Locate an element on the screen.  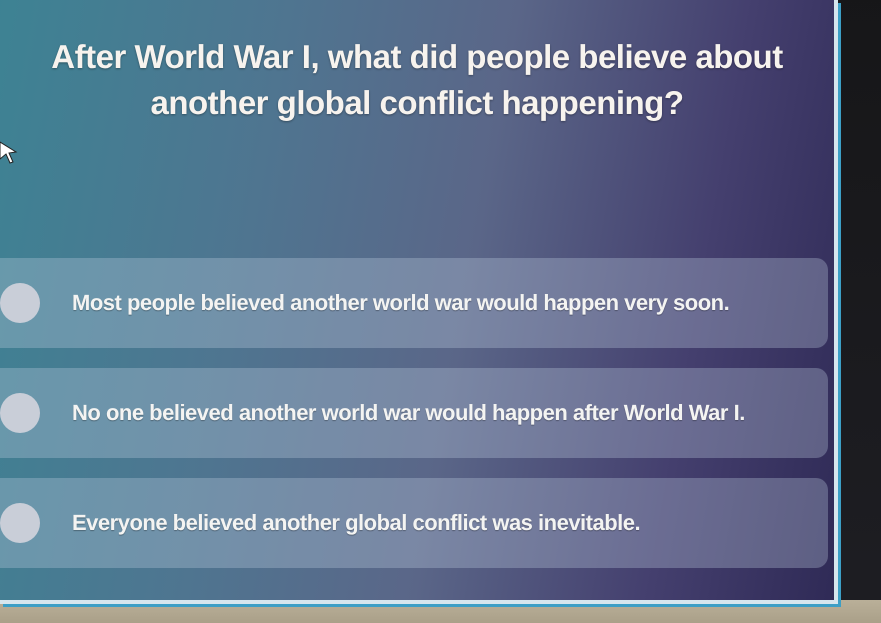
option-text: Most people believed another world war would happen very soon. is located at coordinates (401, 303).